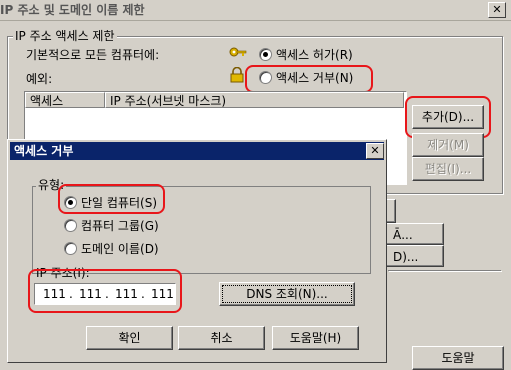 This screenshot has height=370, width=511. What do you see at coordinates (221, 338) in the screenshot?
I see `cancel-button: 취소` at bounding box center [221, 338].